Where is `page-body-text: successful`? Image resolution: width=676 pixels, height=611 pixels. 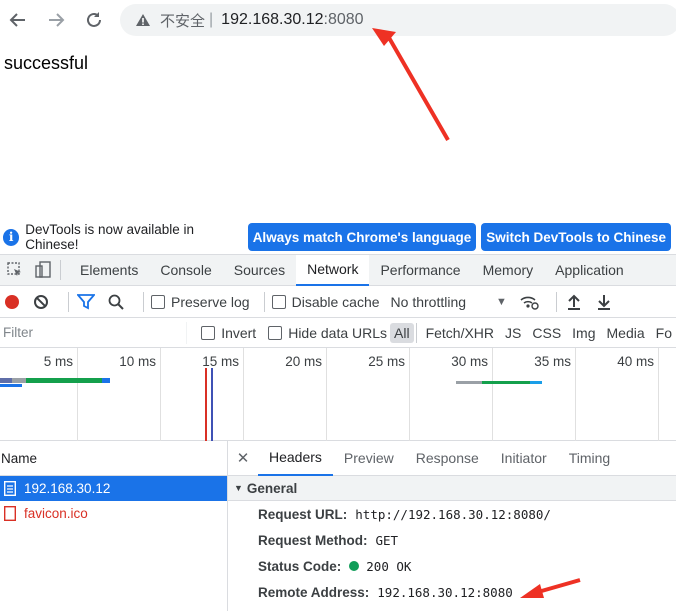
page-body-text: successful is located at coordinates (46, 63).